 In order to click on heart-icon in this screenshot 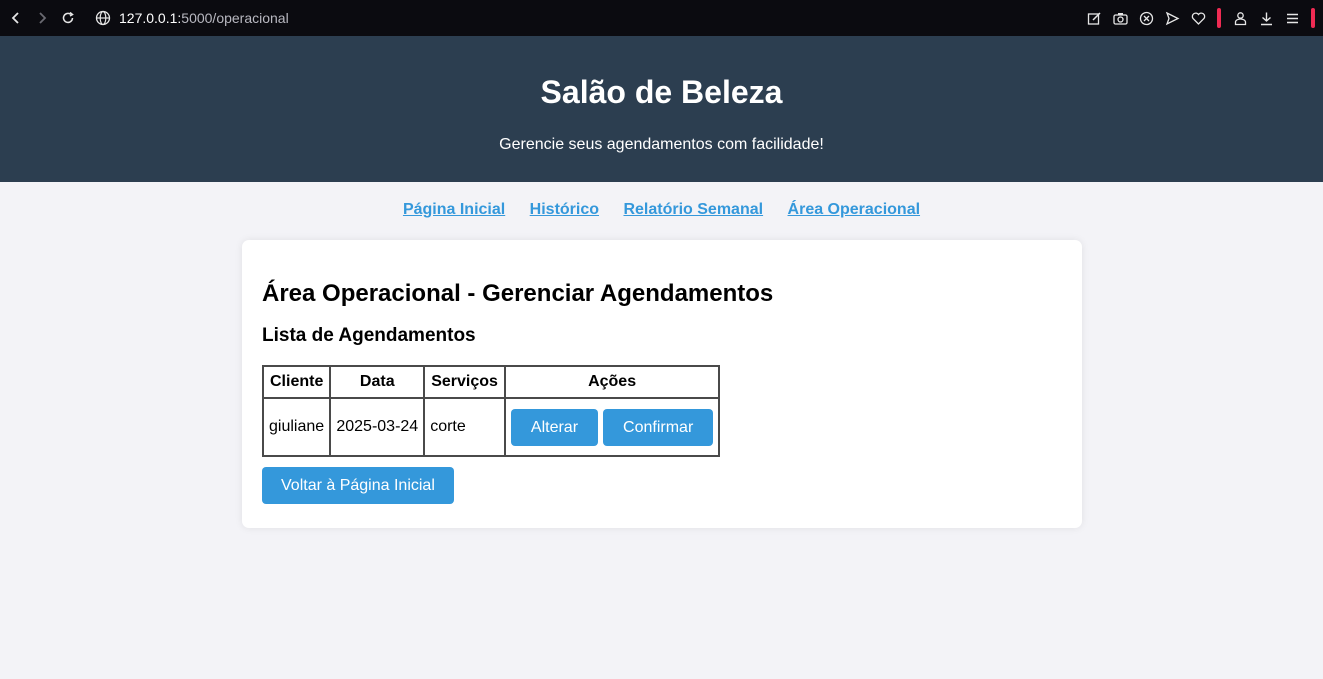, I will do `click(1198, 18)`.